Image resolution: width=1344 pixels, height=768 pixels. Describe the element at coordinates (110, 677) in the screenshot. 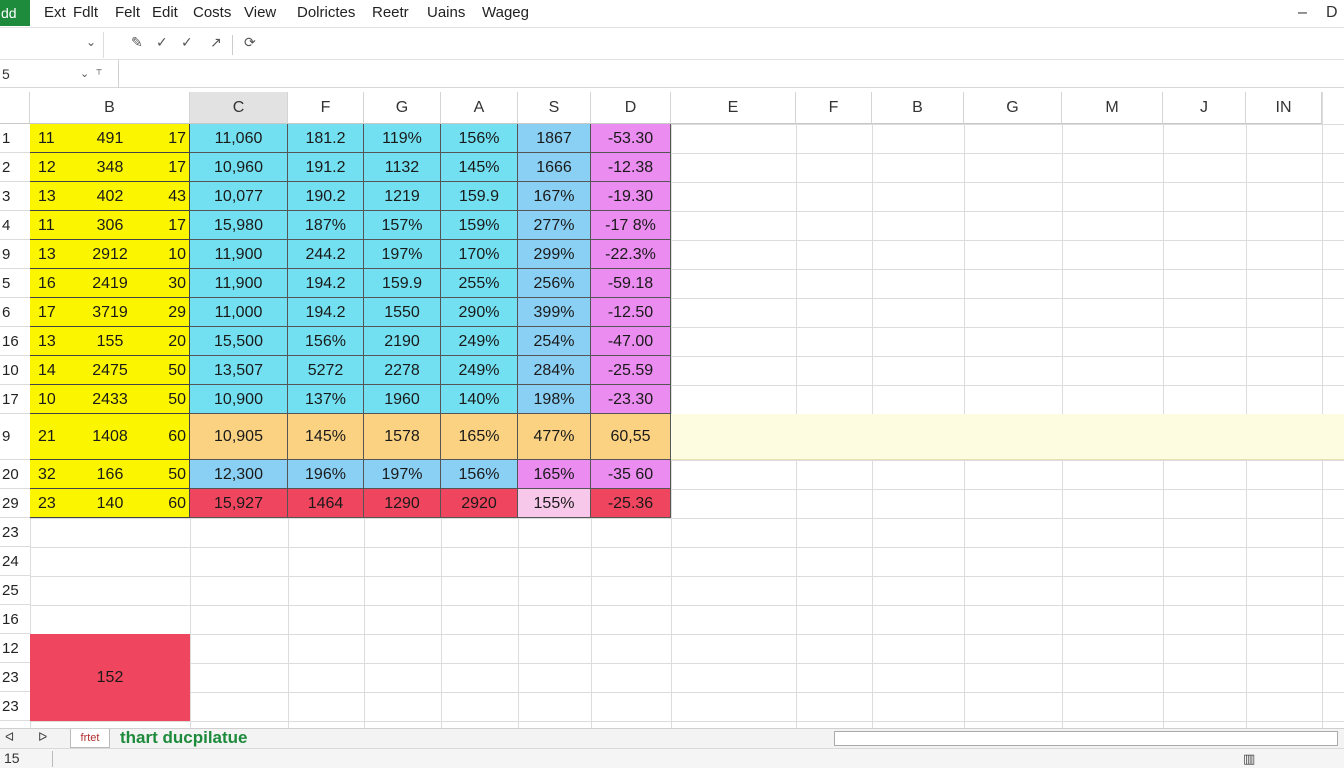

I see `red-block-value: 152` at that location.